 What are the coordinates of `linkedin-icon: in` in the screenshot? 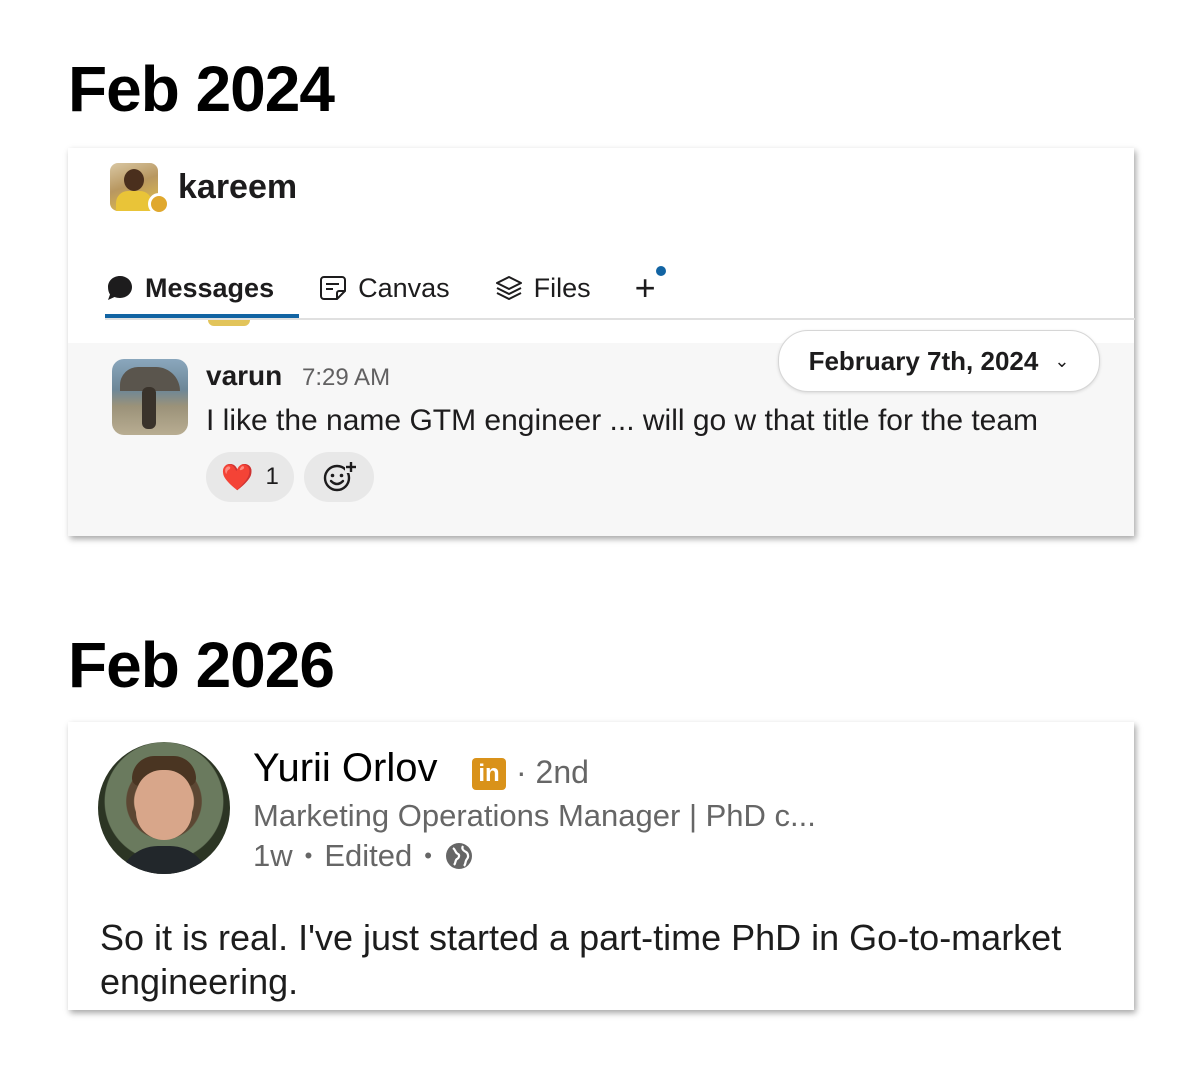 It's located at (489, 774).